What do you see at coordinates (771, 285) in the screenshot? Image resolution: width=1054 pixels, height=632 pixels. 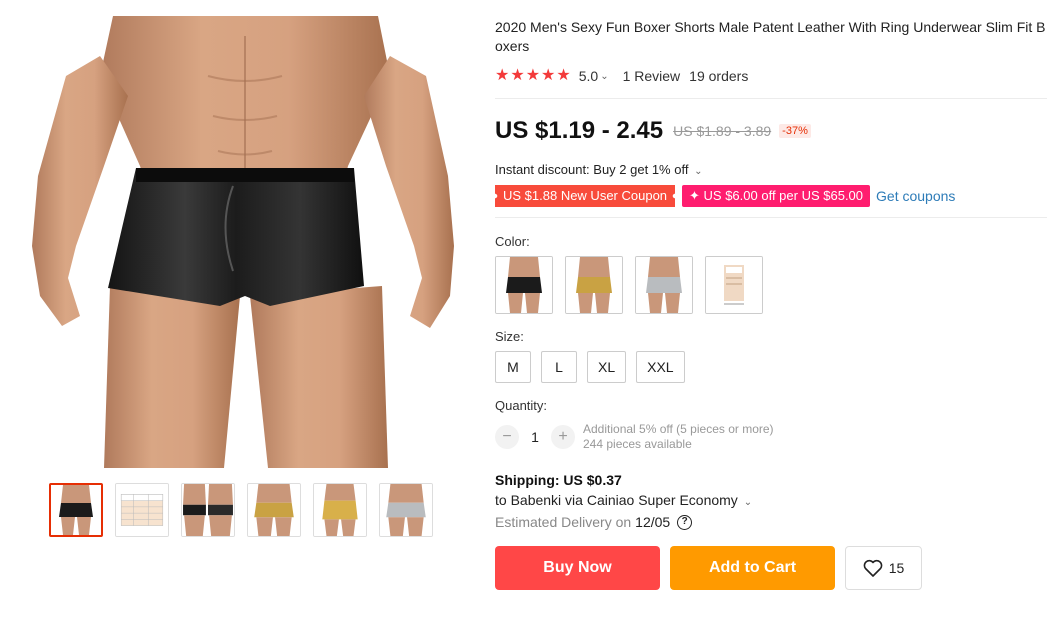 I see `color-options` at bounding box center [771, 285].